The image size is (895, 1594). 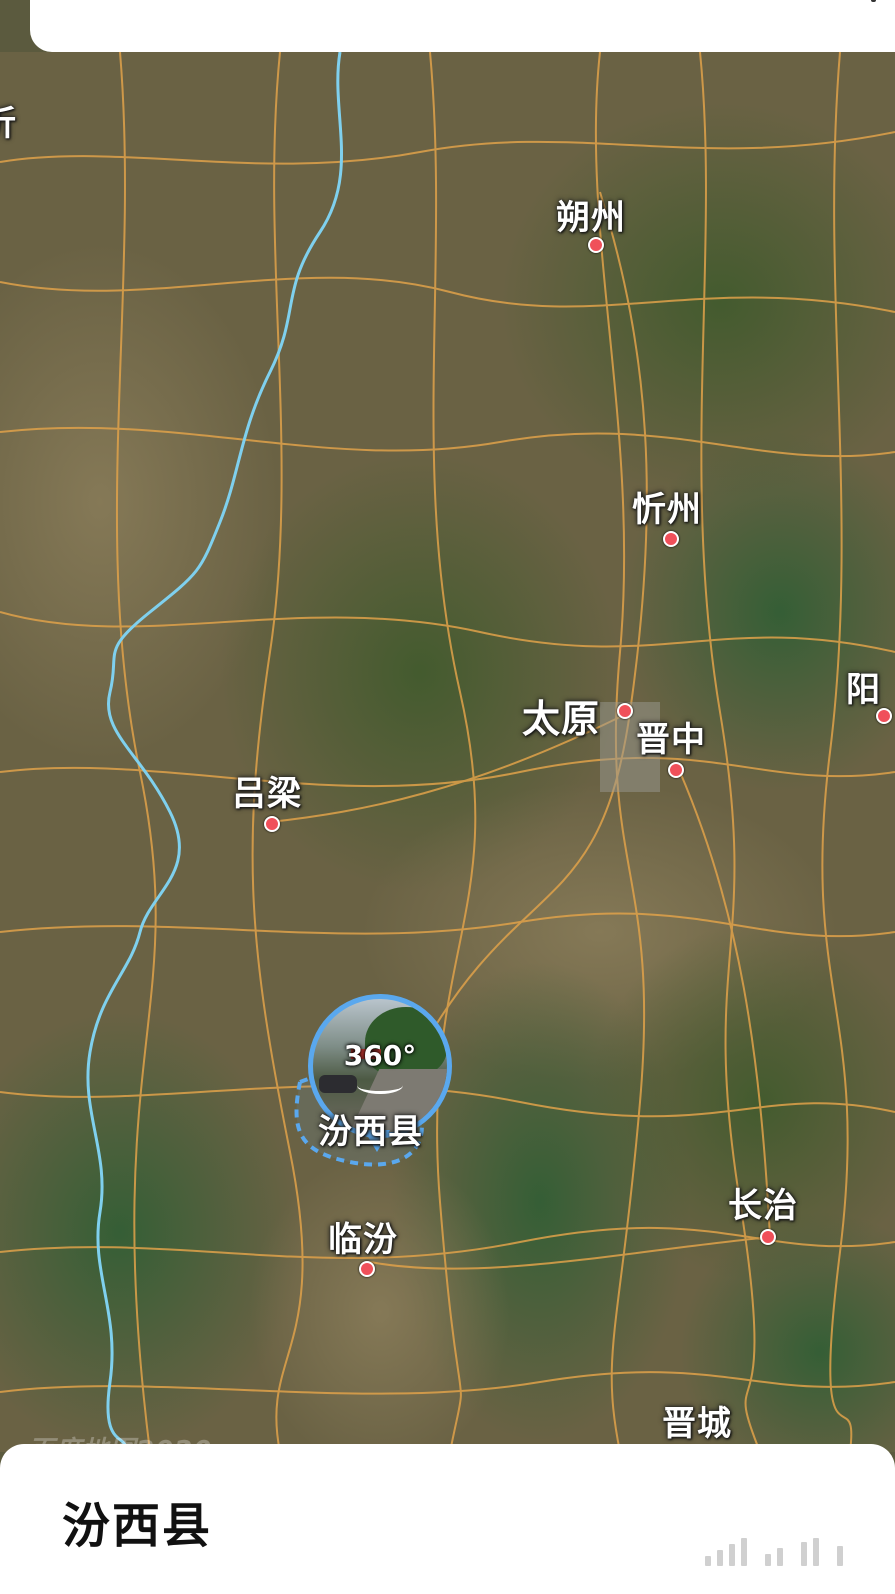 I want to click on panorama-360-label: 360°, so click(x=380, y=1055).